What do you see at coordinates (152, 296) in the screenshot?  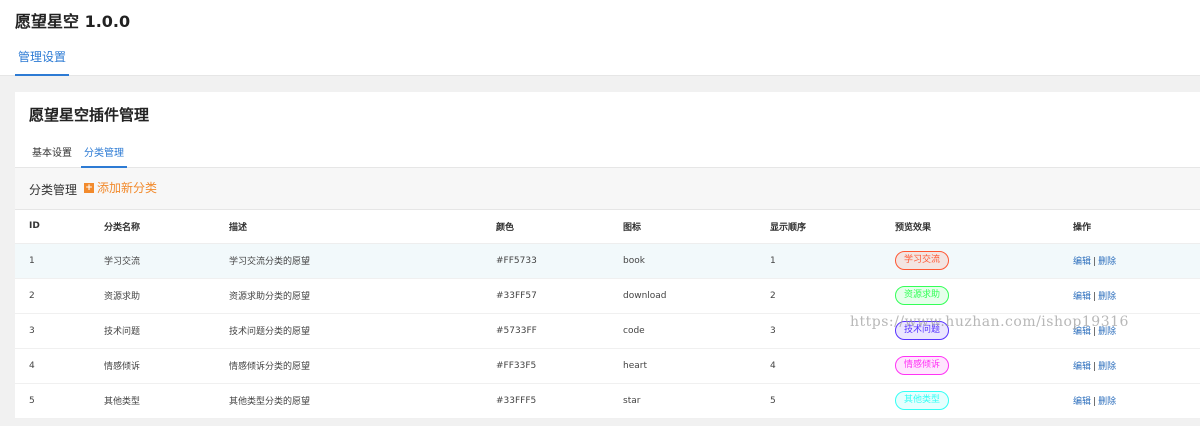 I see `cell-name: 资源求助` at bounding box center [152, 296].